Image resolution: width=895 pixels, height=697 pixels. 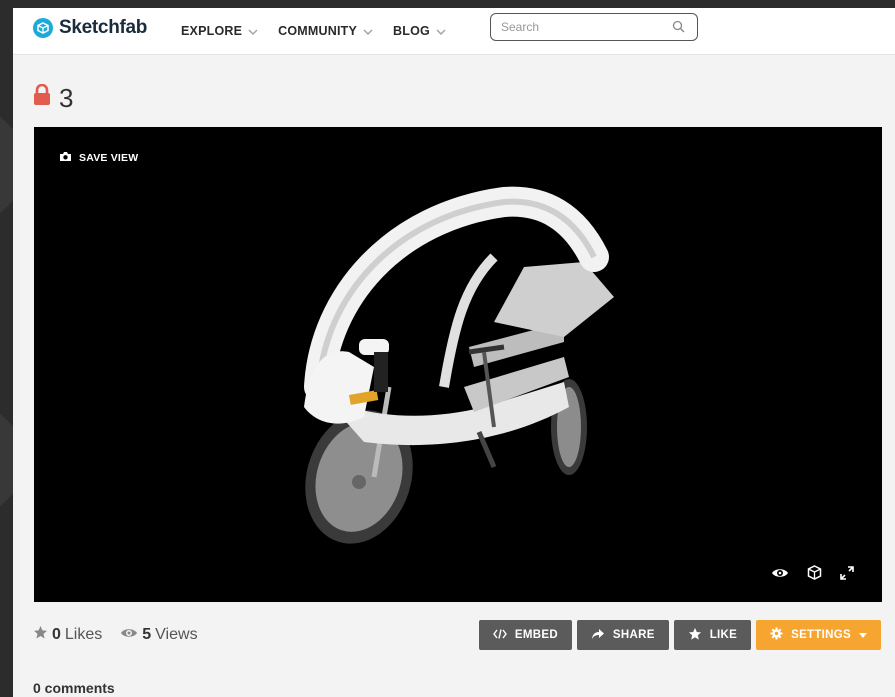 What do you see at coordinates (56, 634) in the screenshot?
I see `likes-count: 0` at bounding box center [56, 634].